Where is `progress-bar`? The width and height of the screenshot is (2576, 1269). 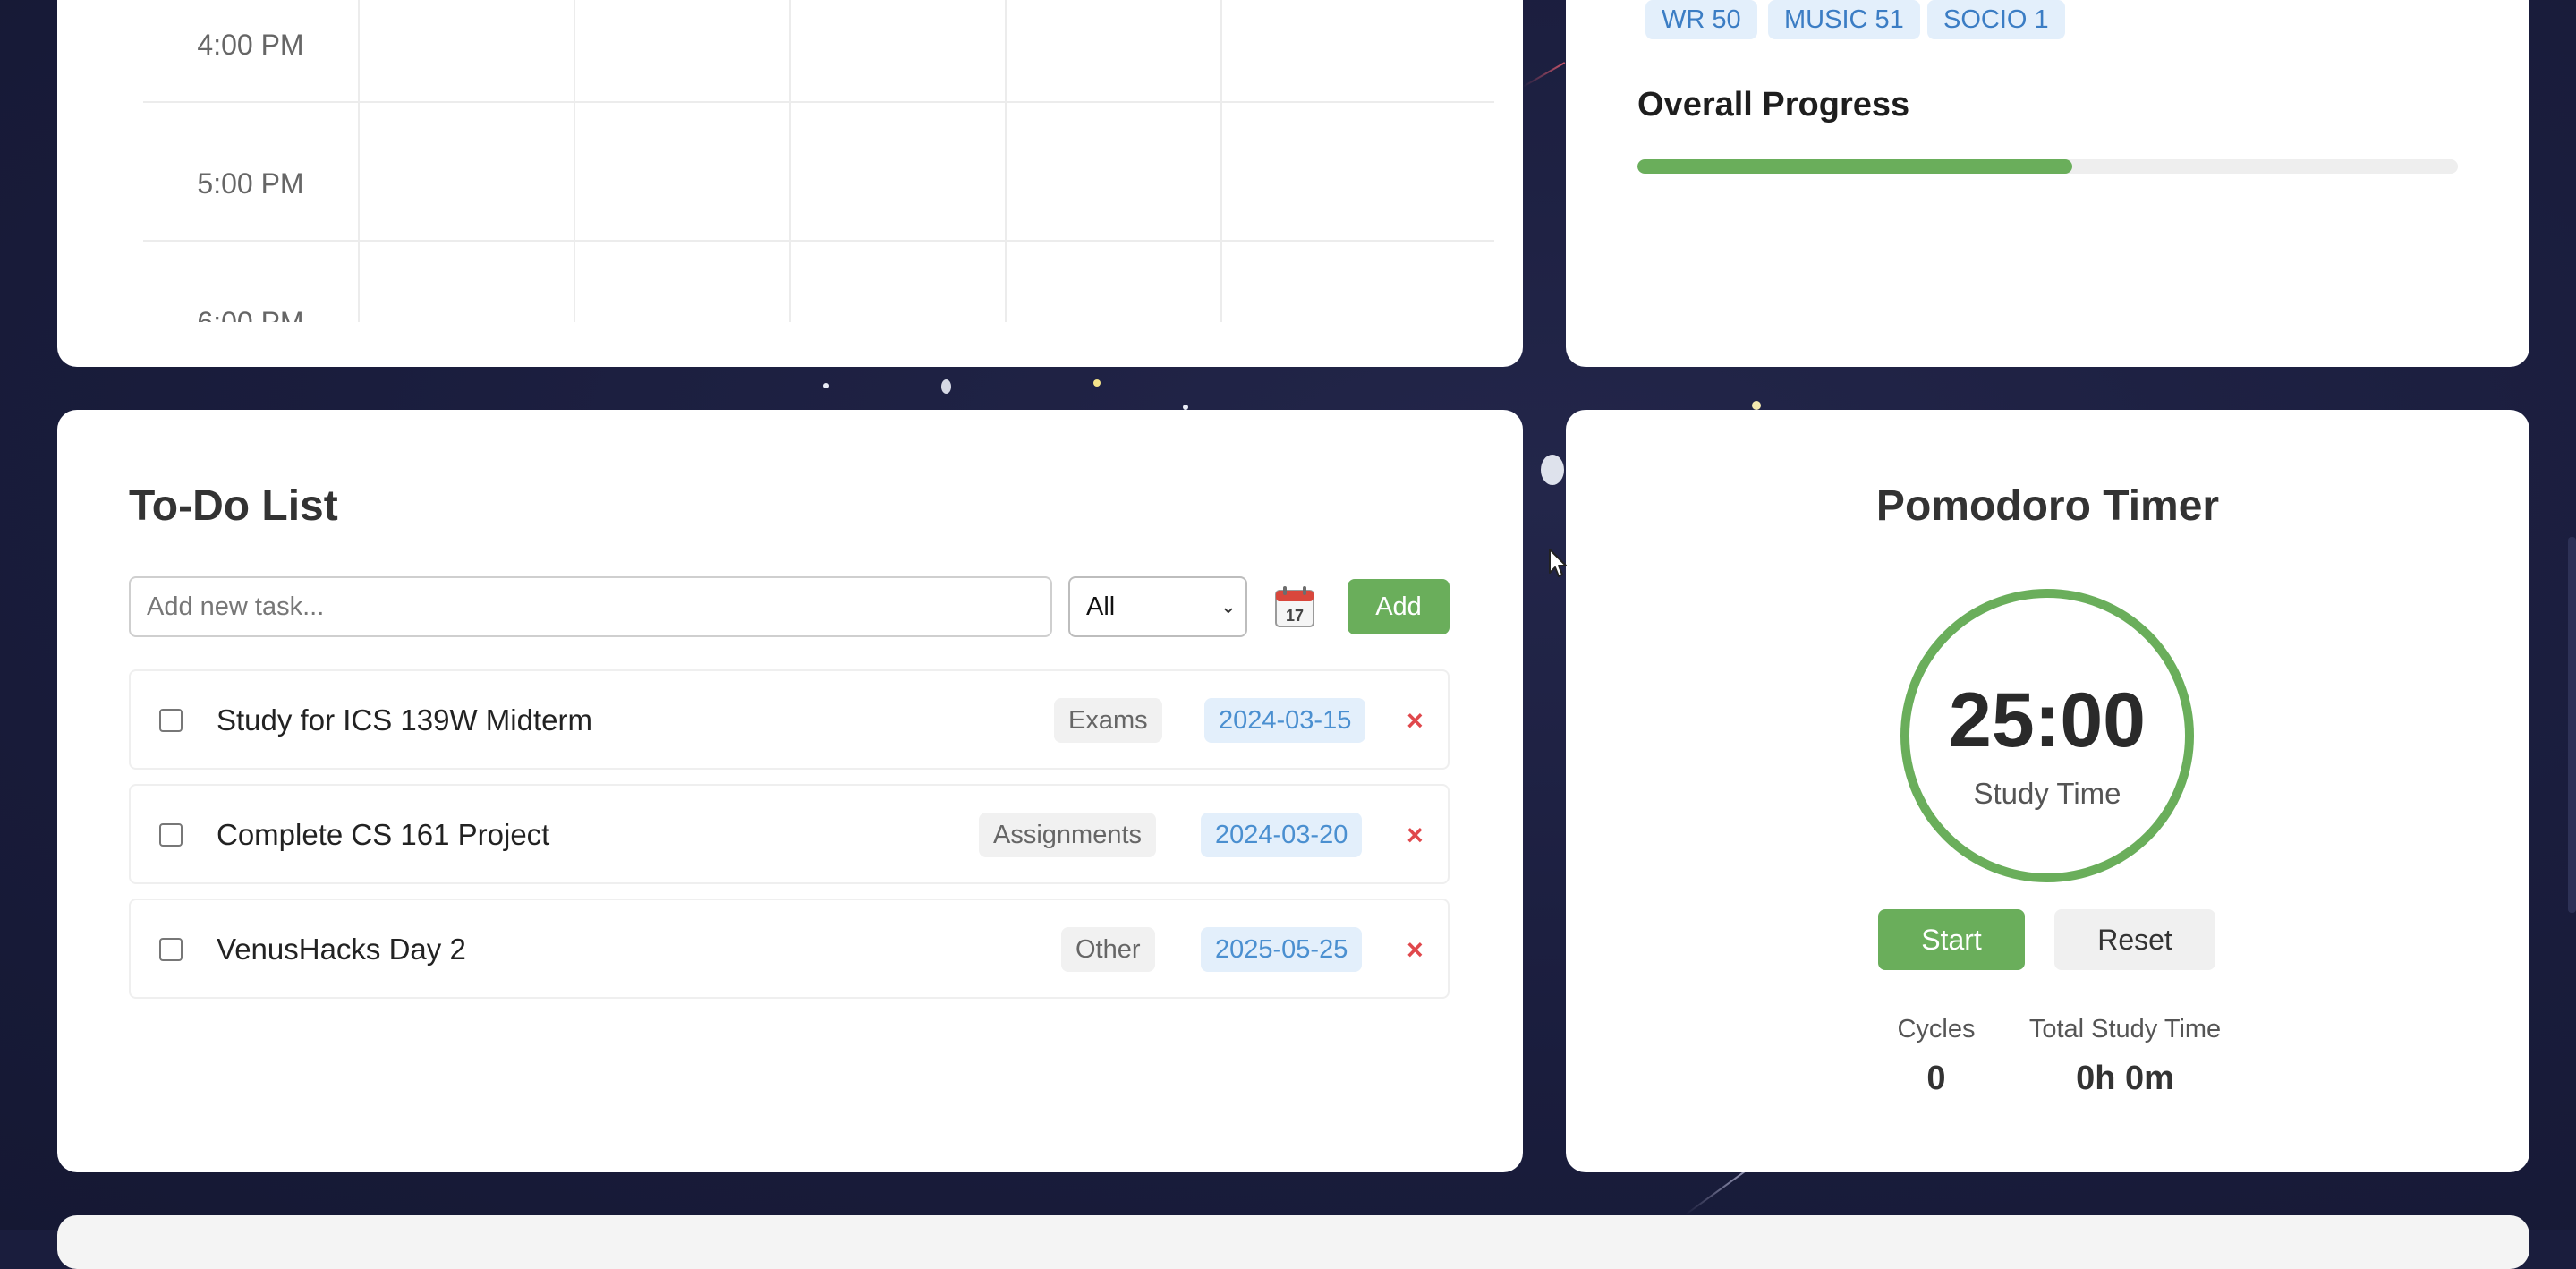
progress-bar is located at coordinates (2047, 167).